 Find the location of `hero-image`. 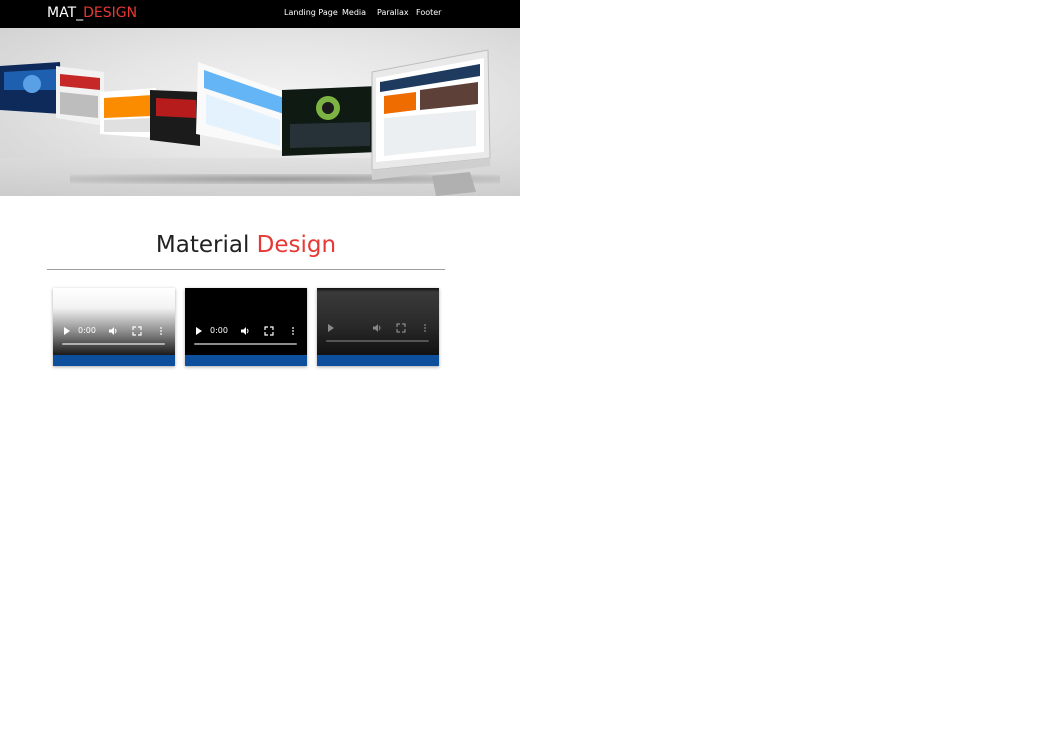

hero-image is located at coordinates (260, 112).